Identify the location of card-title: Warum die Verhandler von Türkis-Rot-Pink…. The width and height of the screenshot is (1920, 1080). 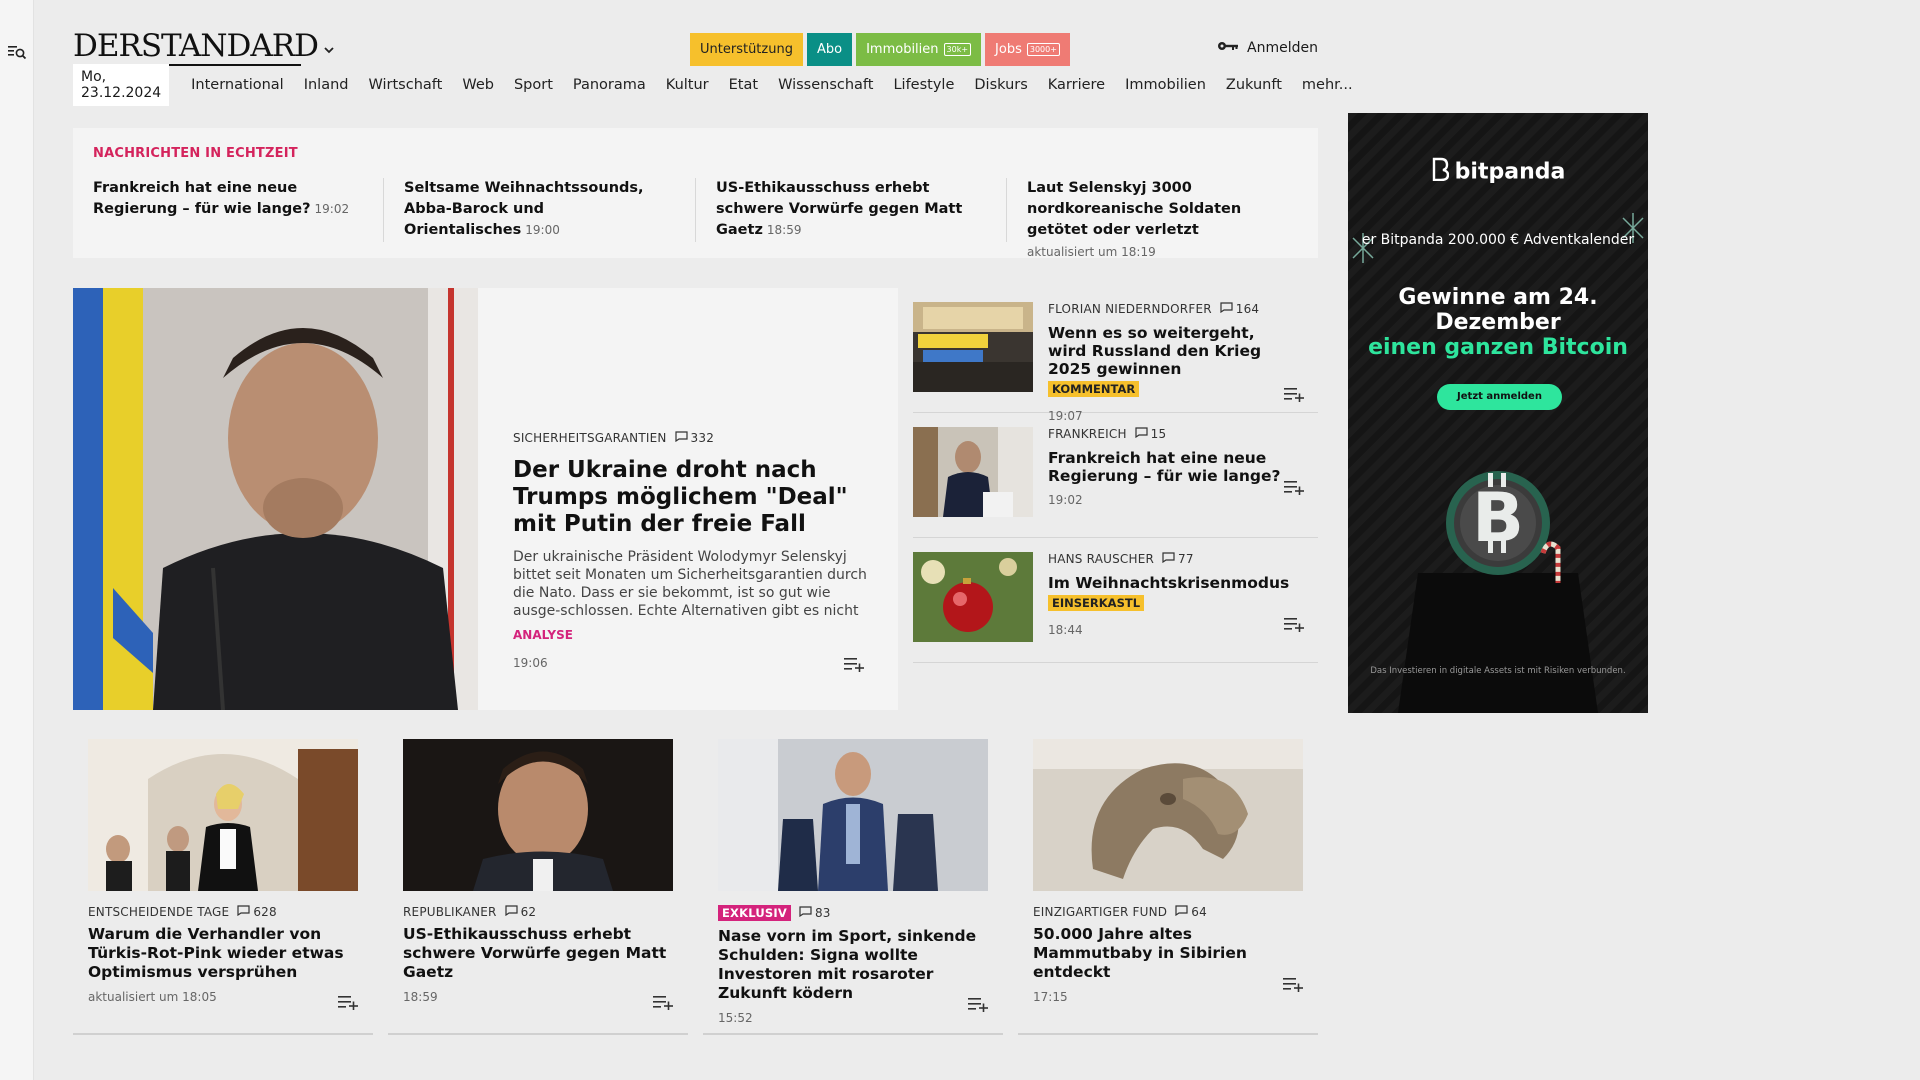
(223, 953).